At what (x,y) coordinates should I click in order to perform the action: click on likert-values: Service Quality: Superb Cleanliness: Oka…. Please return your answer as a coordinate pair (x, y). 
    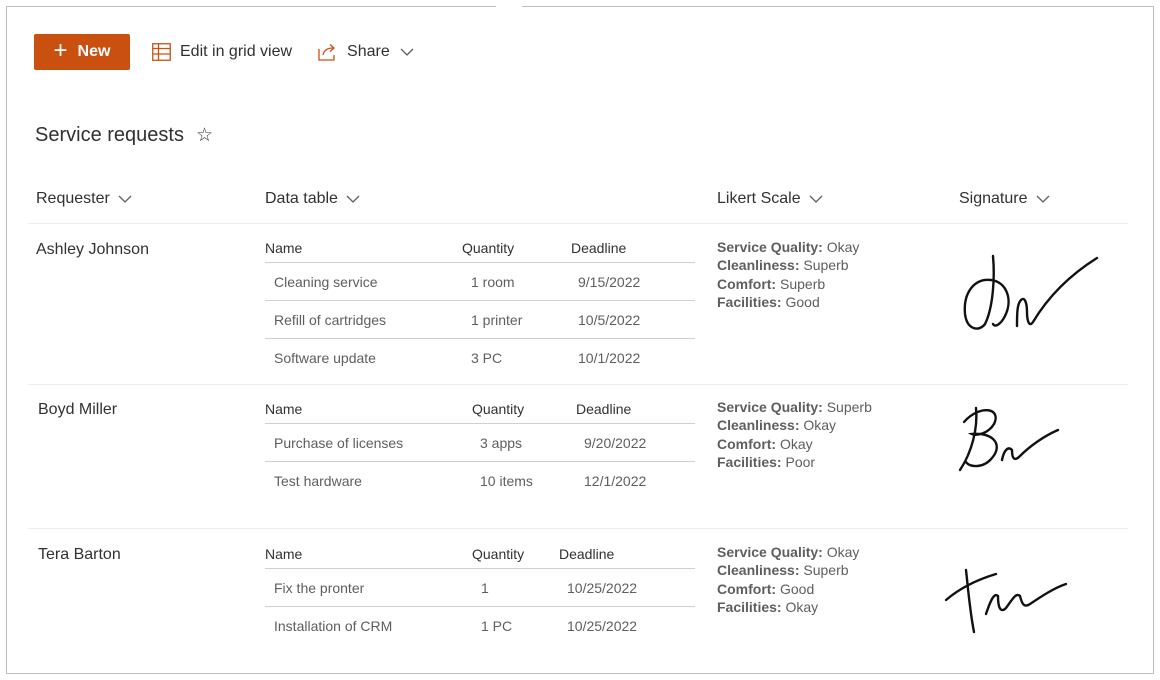
    Looking at the image, I should click on (794, 435).